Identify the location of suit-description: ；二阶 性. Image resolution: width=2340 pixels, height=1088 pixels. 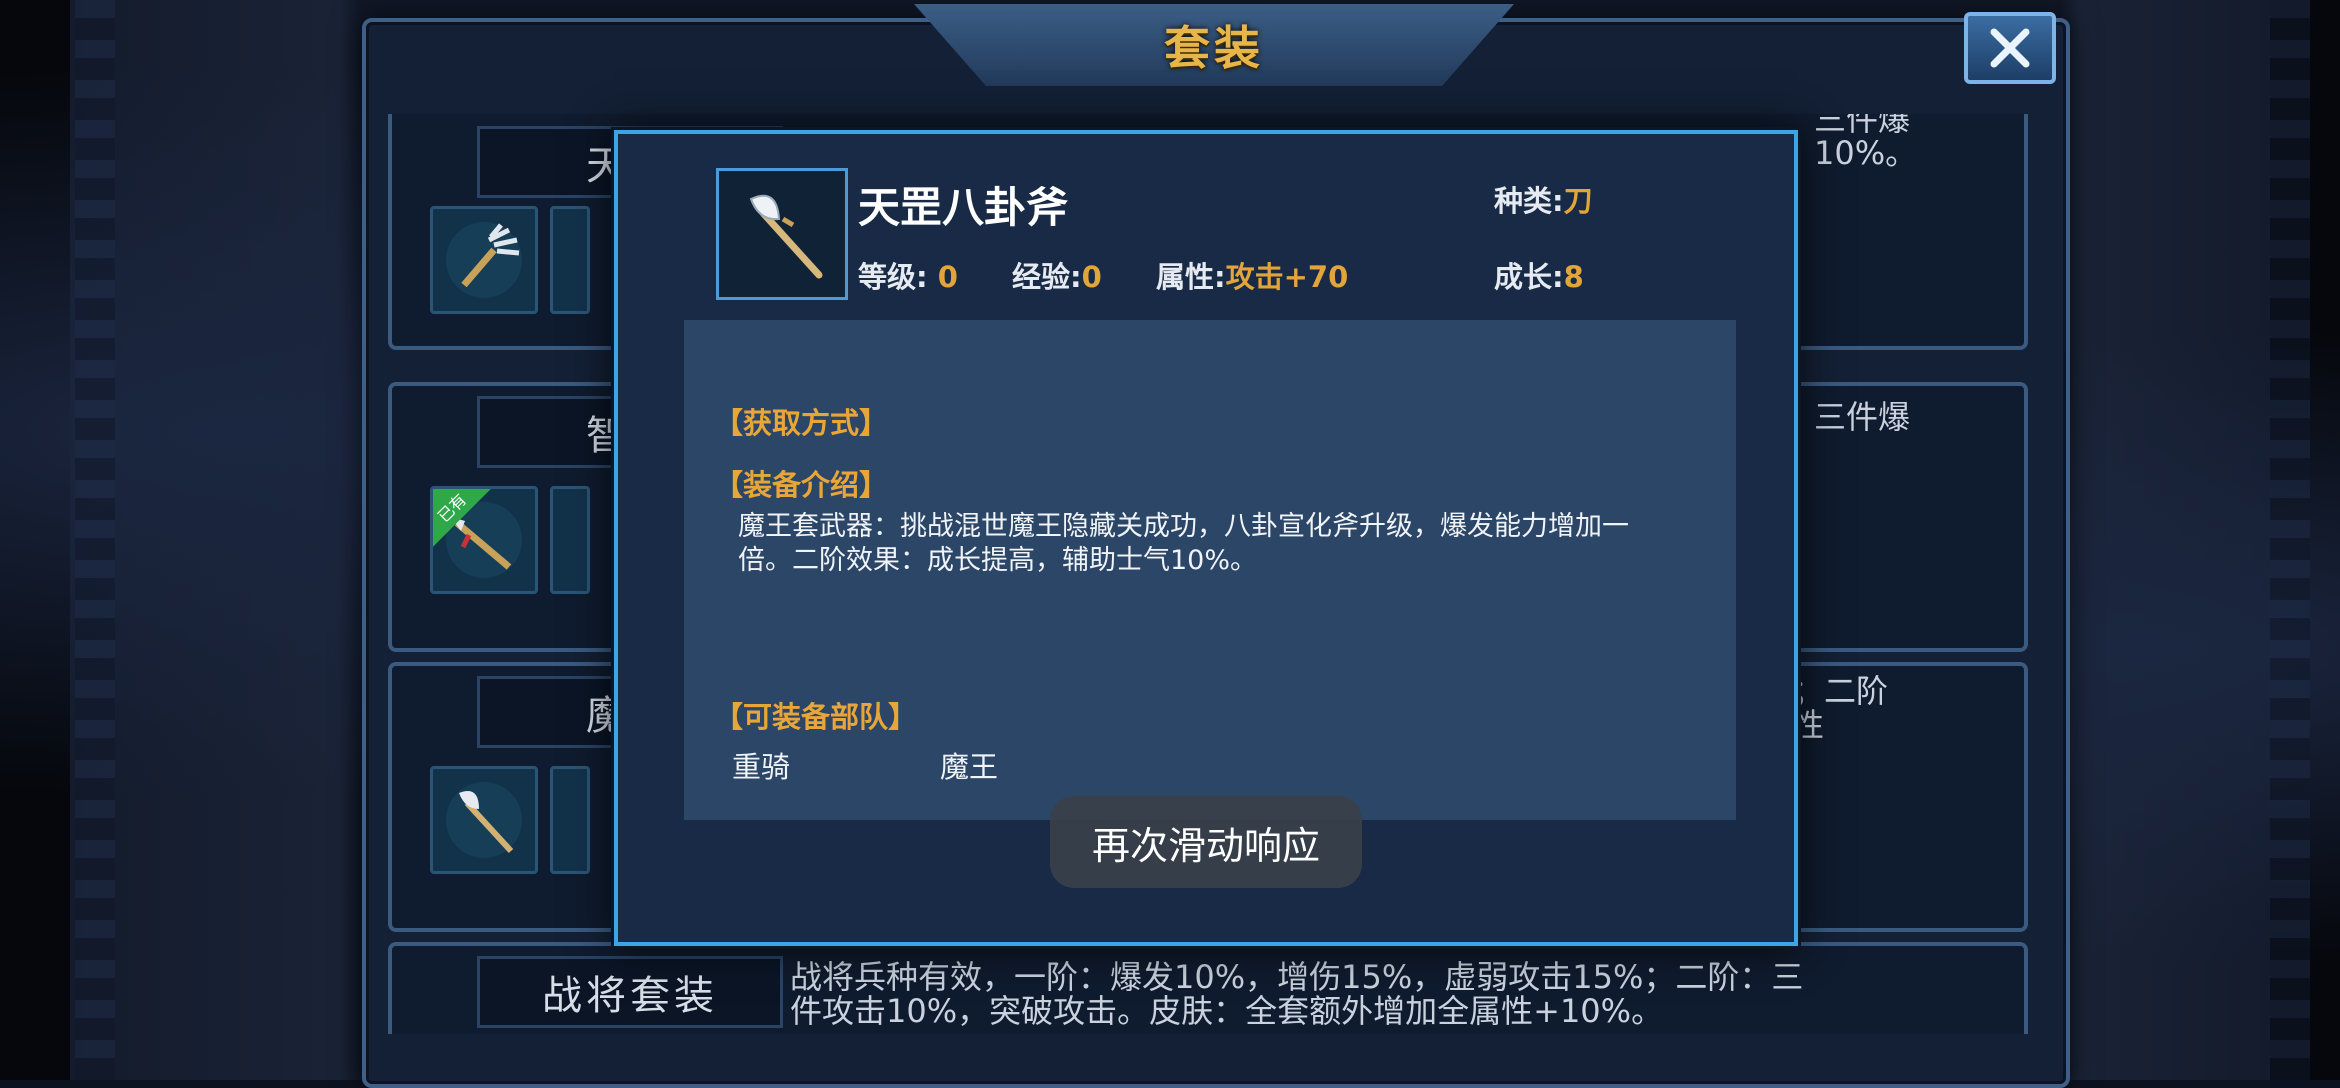
(1840, 708).